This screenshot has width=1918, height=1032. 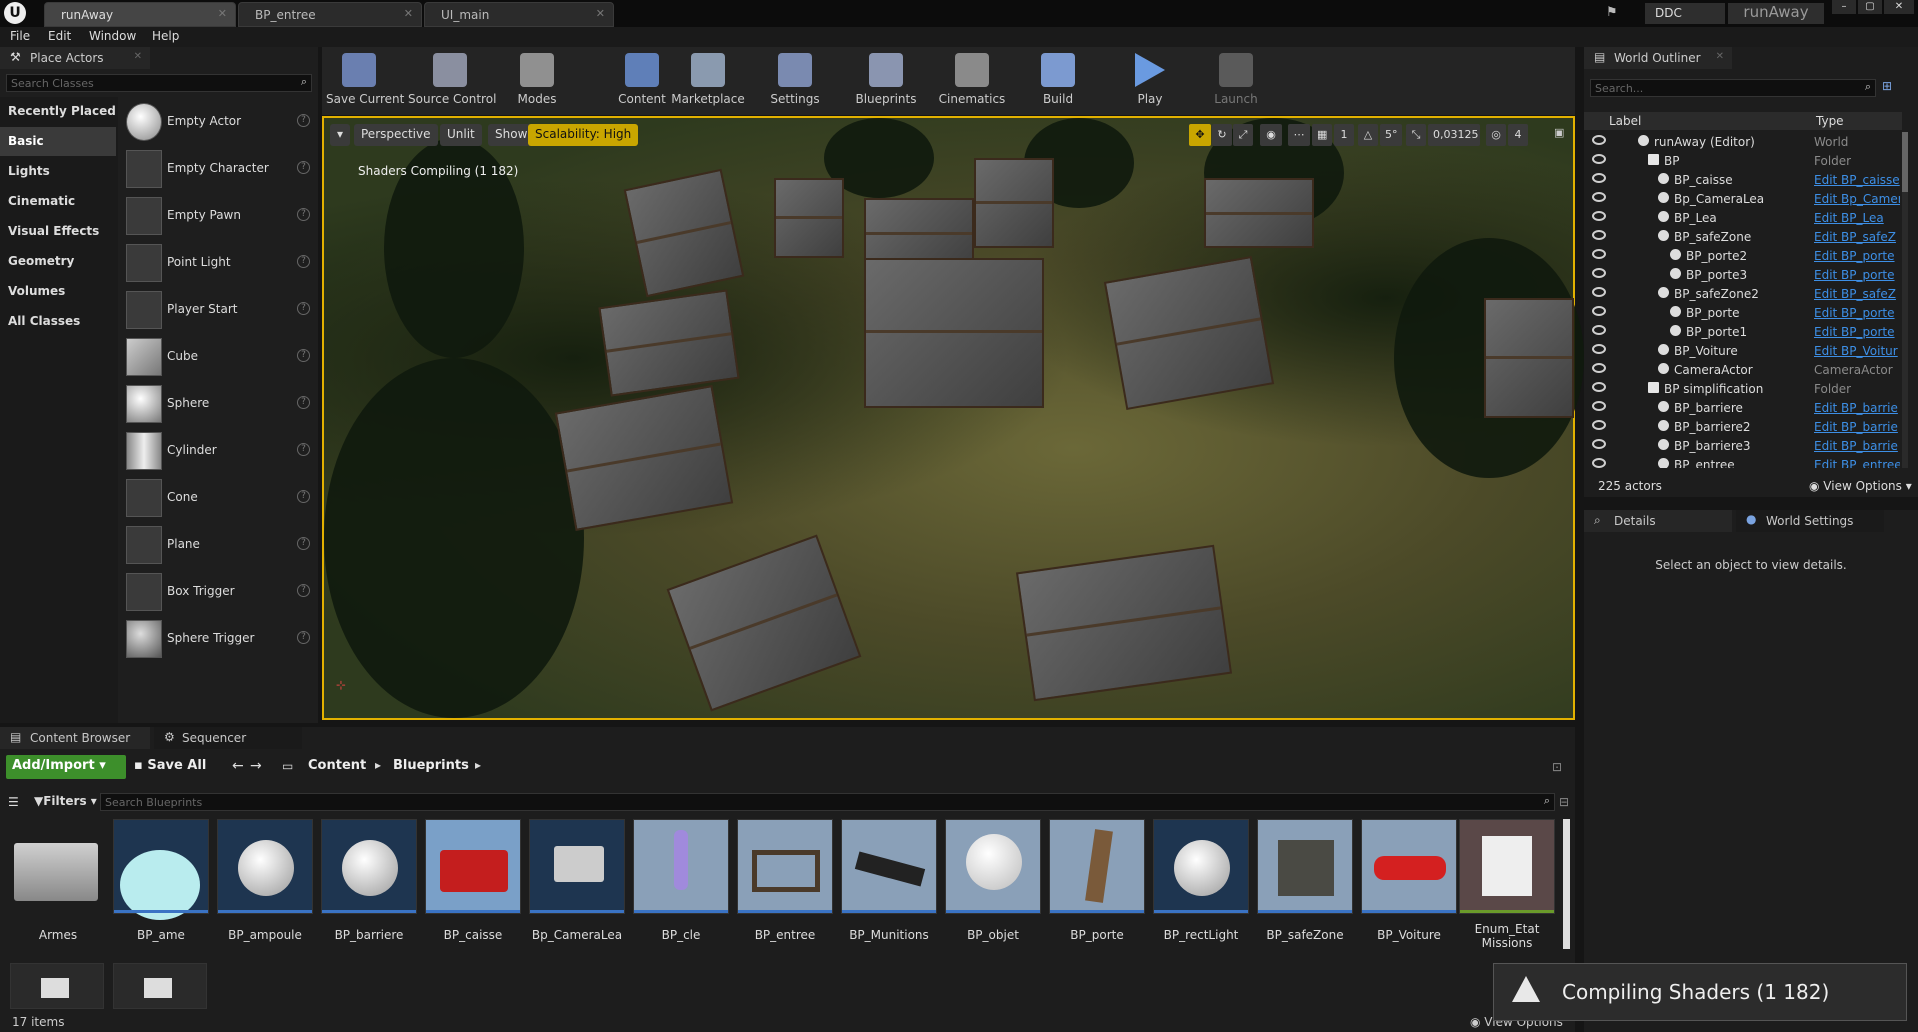 What do you see at coordinates (1743, 198) in the screenshot?
I see `outliner-row: Bp_CameraLea Edit Bp_Camer` at bounding box center [1743, 198].